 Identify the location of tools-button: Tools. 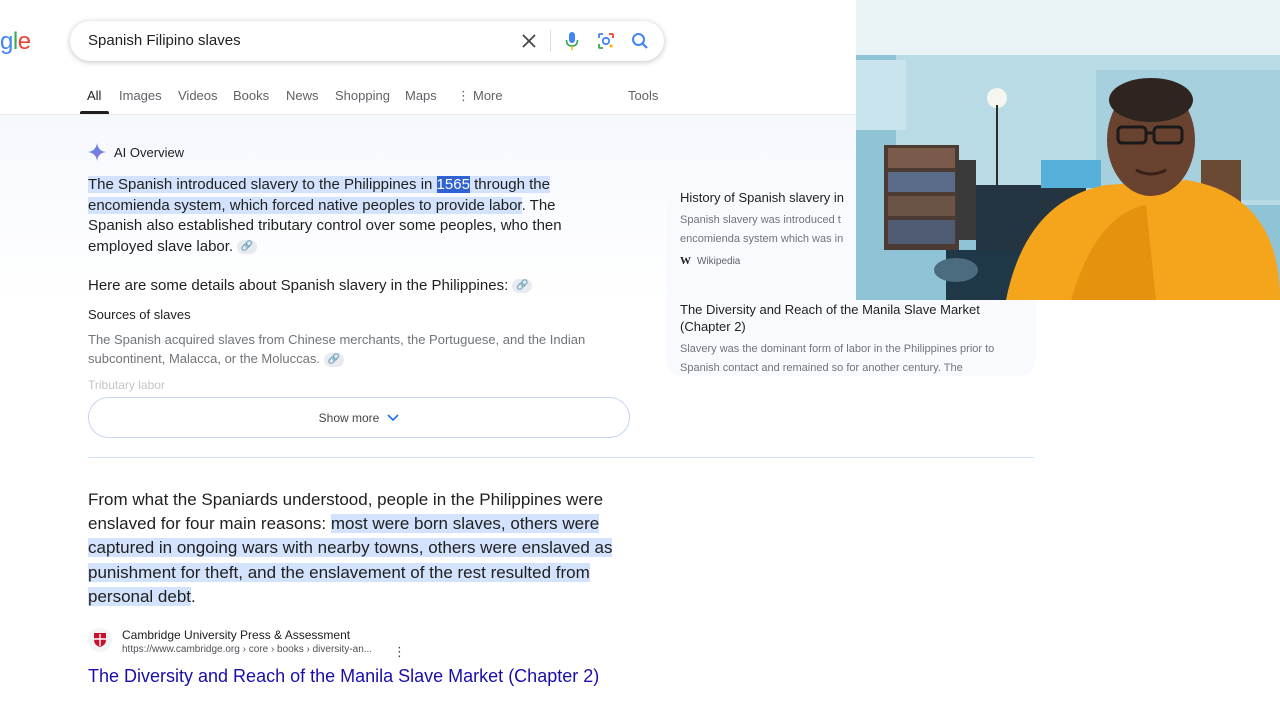
(643, 95).